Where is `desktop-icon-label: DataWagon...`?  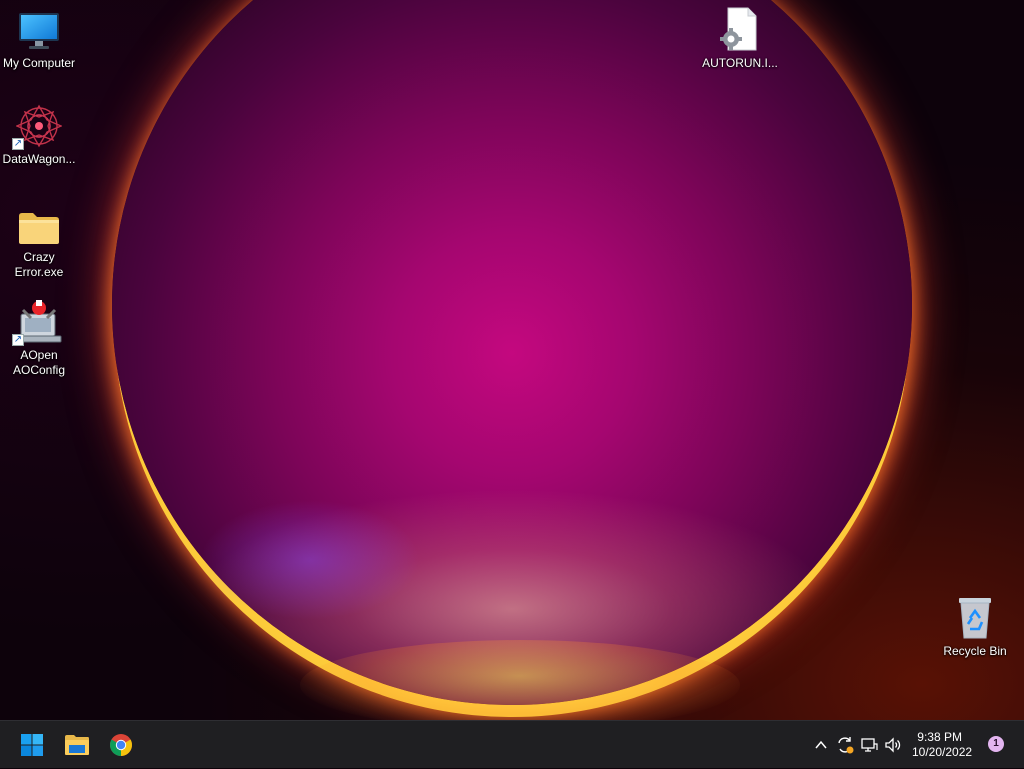 desktop-icon-label: DataWagon... is located at coordinates (39, 159).